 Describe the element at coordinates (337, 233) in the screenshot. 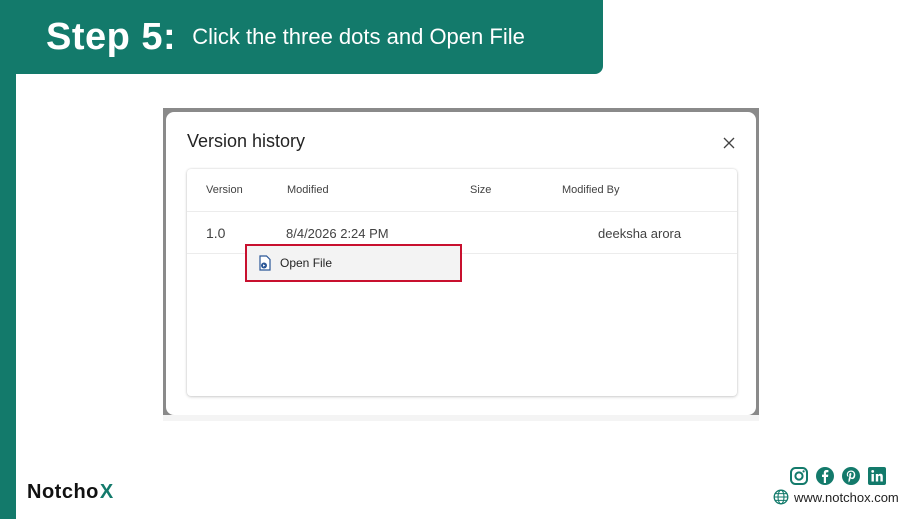

I see `modified-cell: 8/4/2026 2:24 PM` at that location.